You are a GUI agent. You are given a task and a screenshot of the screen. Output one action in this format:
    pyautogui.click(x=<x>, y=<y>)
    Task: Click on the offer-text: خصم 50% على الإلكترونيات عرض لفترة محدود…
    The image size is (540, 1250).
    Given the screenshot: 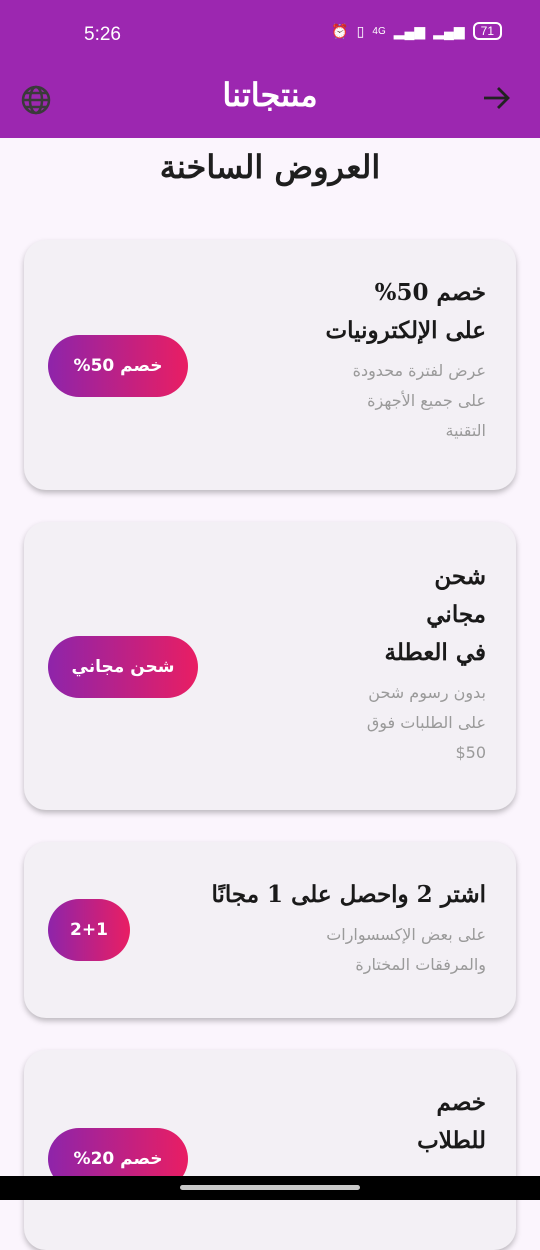 What is the action you would take?
    pyautogui.click(x=406, y=360)
    